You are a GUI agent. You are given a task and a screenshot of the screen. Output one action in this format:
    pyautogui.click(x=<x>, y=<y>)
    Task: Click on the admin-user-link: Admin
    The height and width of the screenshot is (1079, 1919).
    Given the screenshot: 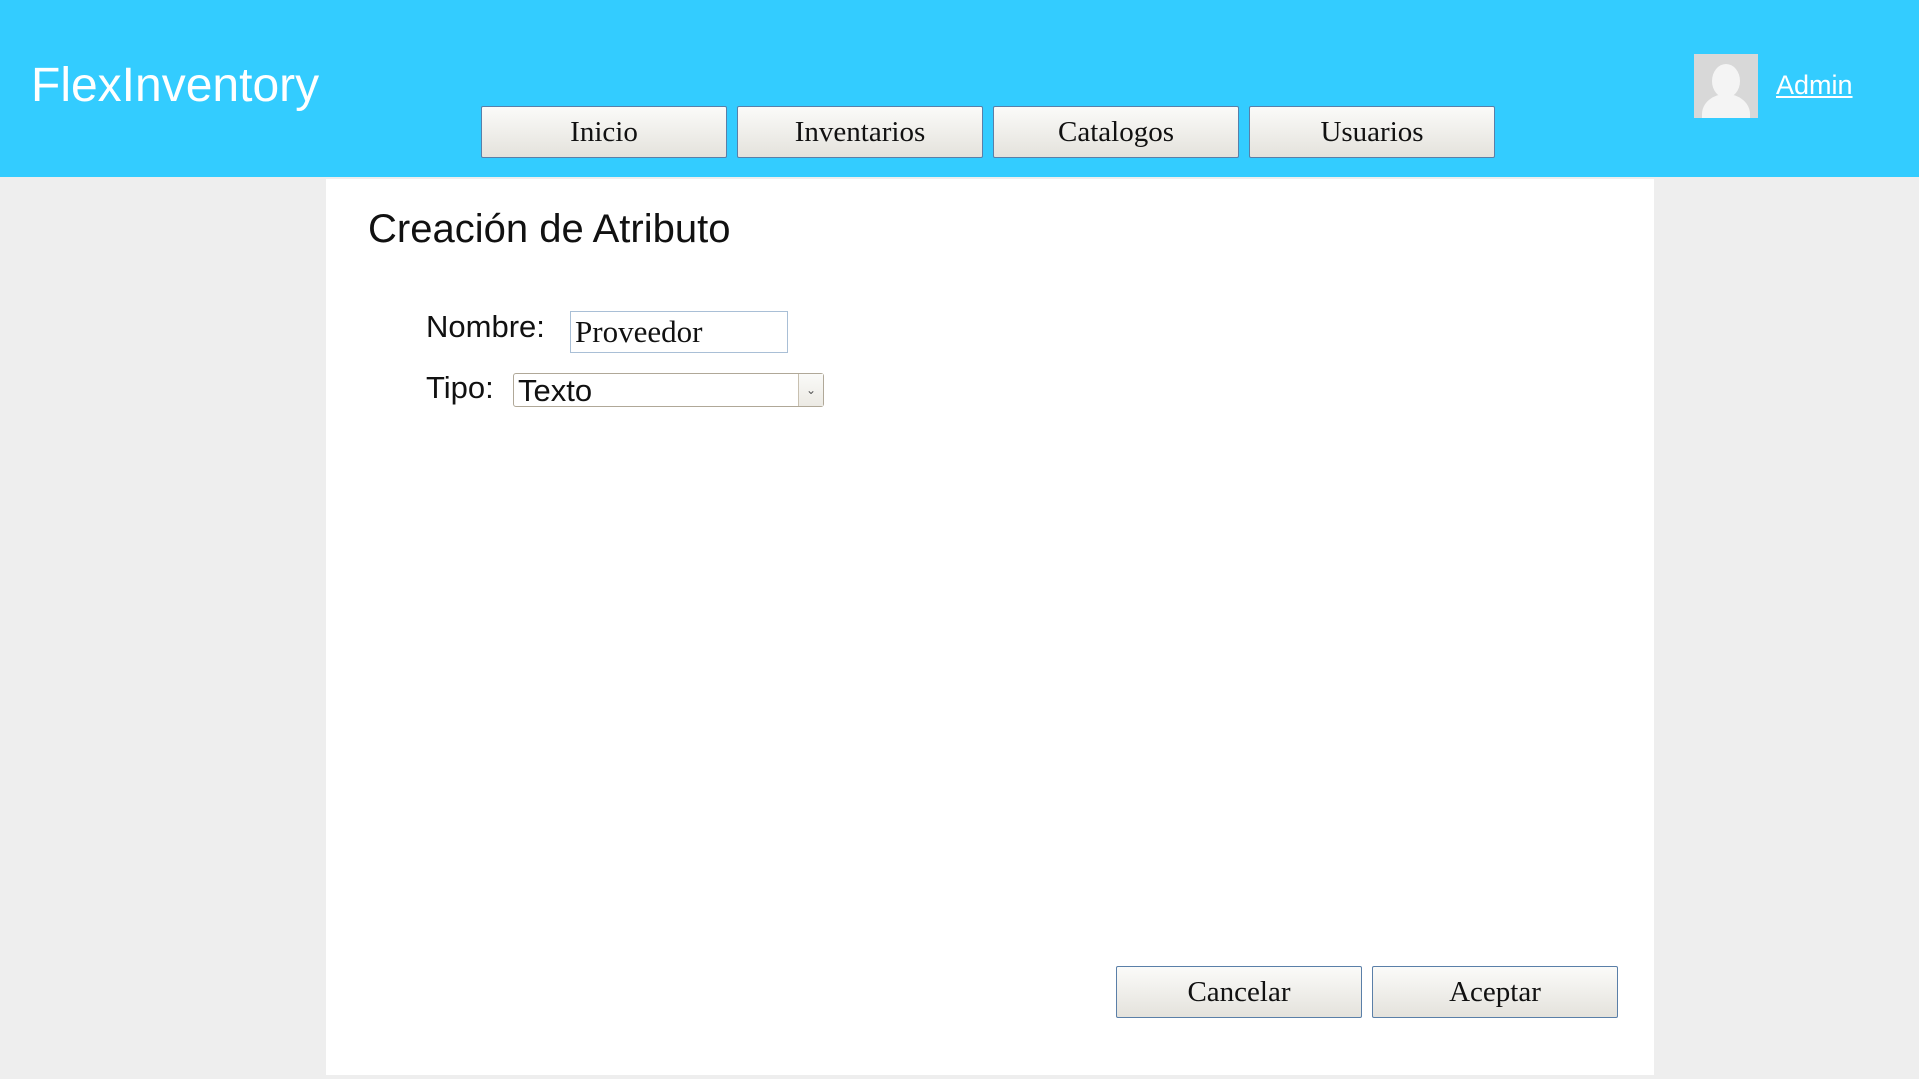 What is the action you would take?
    pyautogui.click(x=1814, y=85)
    